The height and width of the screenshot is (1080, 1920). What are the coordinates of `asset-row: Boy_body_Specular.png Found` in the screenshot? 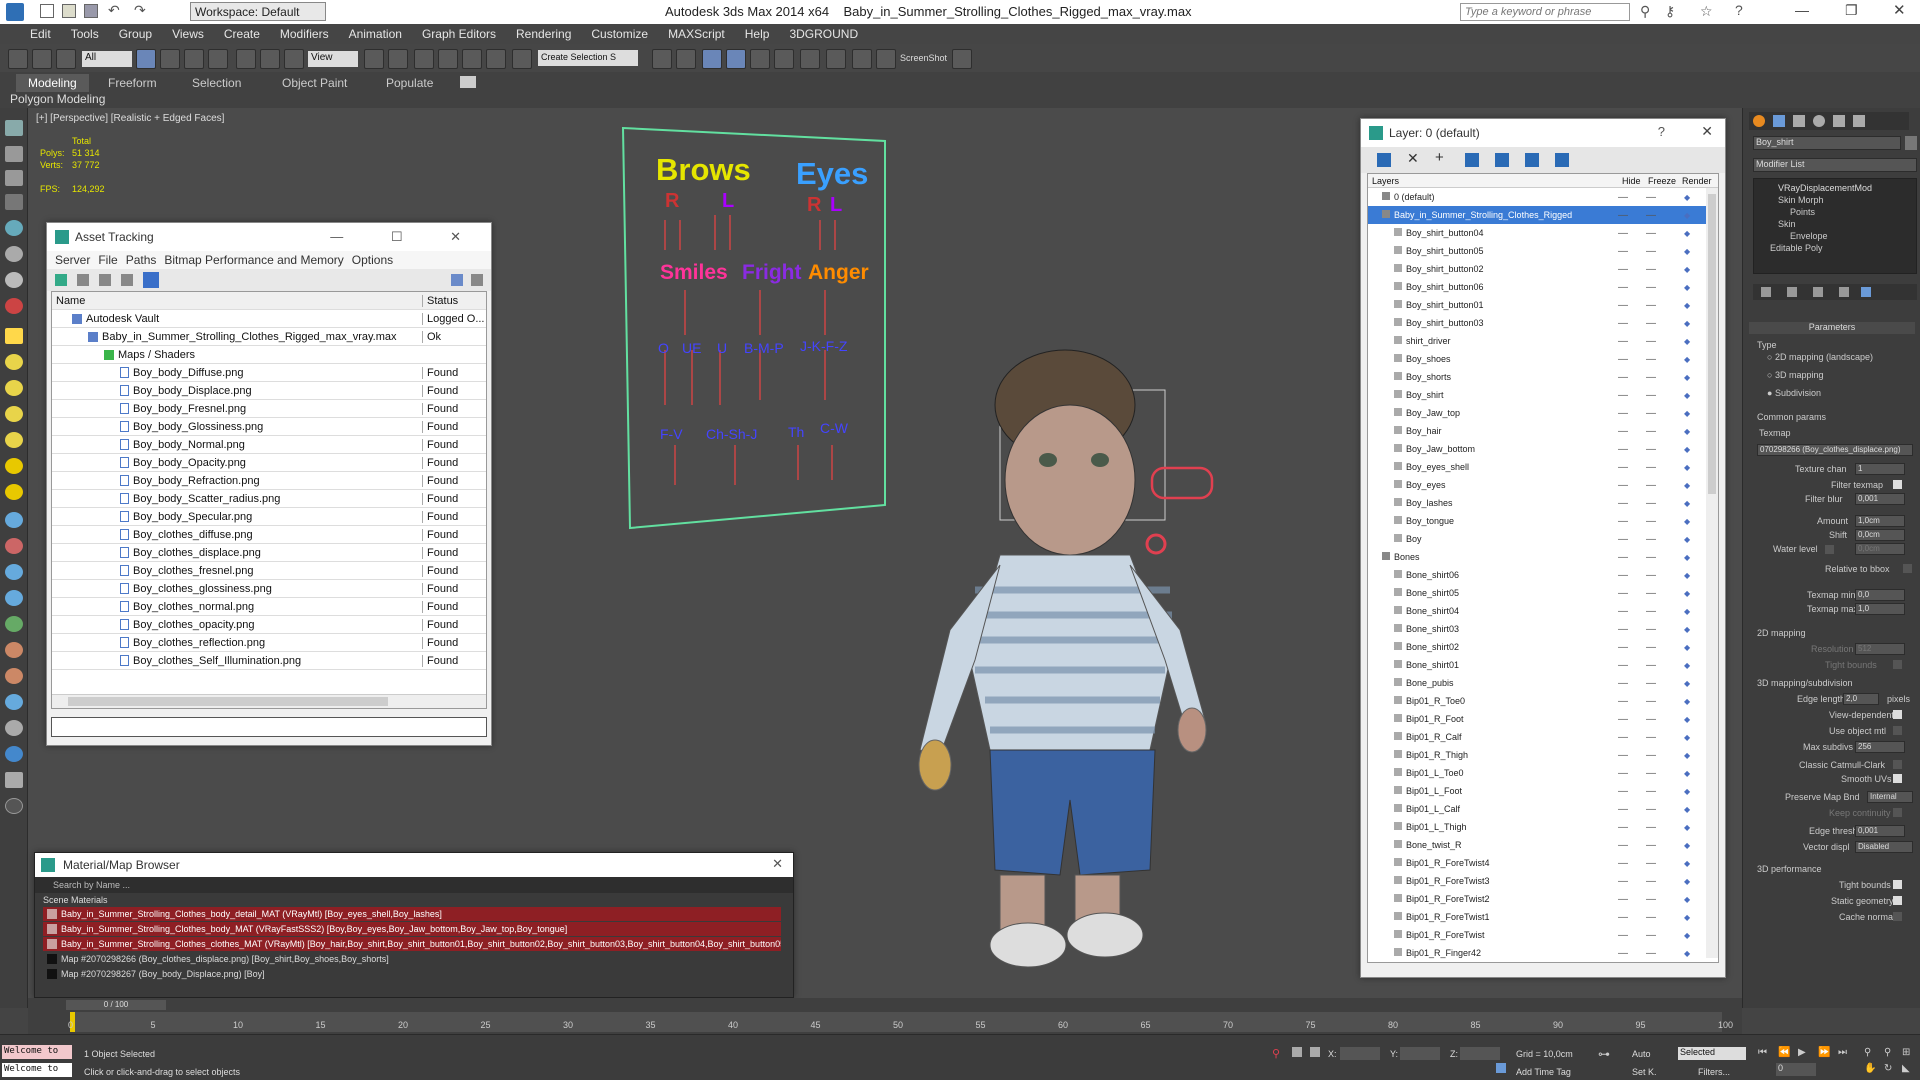 It's located at (269, 517).